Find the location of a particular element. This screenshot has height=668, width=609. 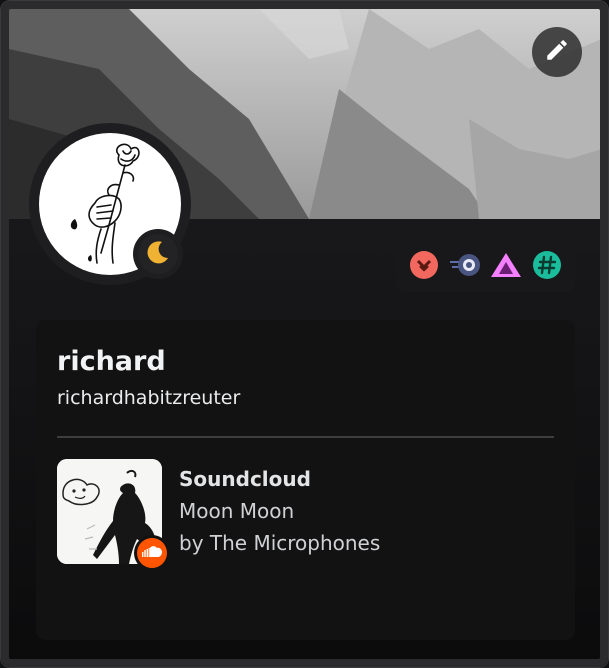

display-name: richard is located at coordinates (111, 361).